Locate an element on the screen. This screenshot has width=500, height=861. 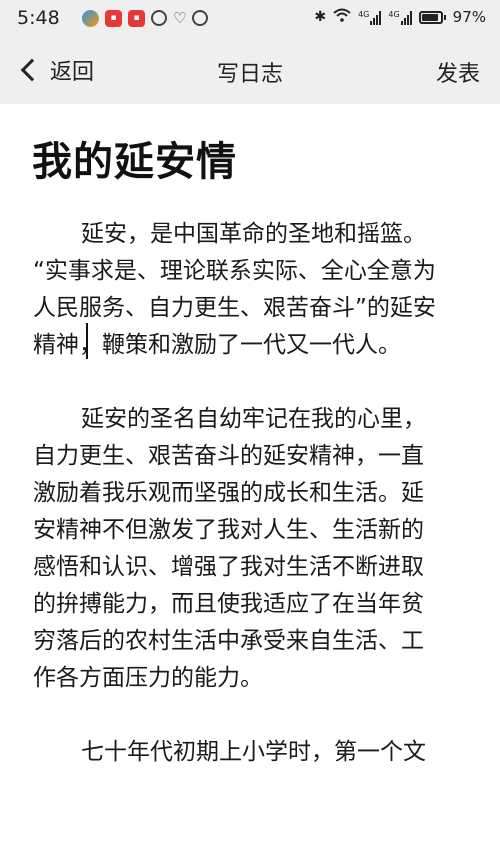
gauge-icon is located at coordinates (200, 18).